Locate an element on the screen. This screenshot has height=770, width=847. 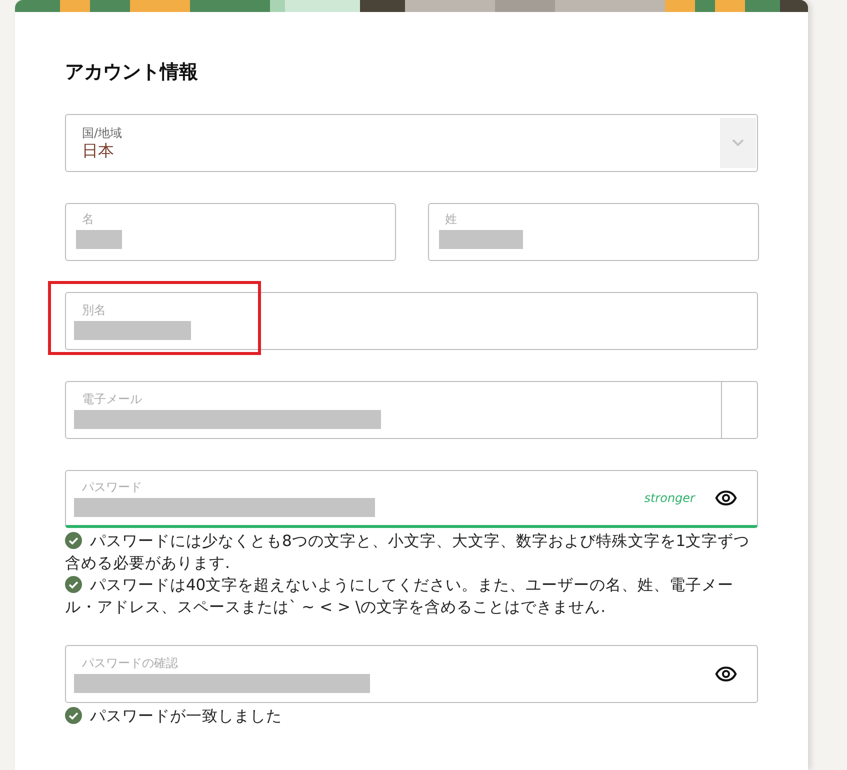
field-value: 日本 is located at coordinates (97, 150).